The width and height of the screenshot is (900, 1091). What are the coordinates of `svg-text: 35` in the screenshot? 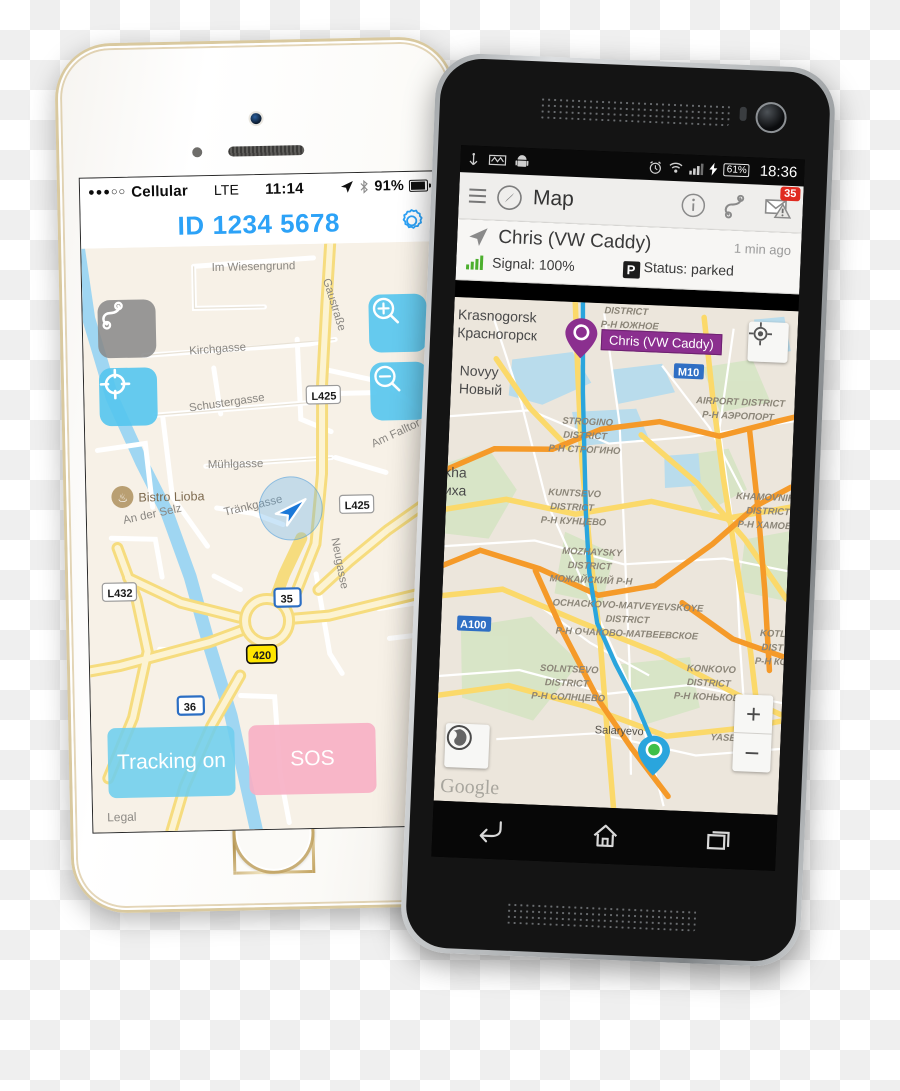 It's located at (286, 599).